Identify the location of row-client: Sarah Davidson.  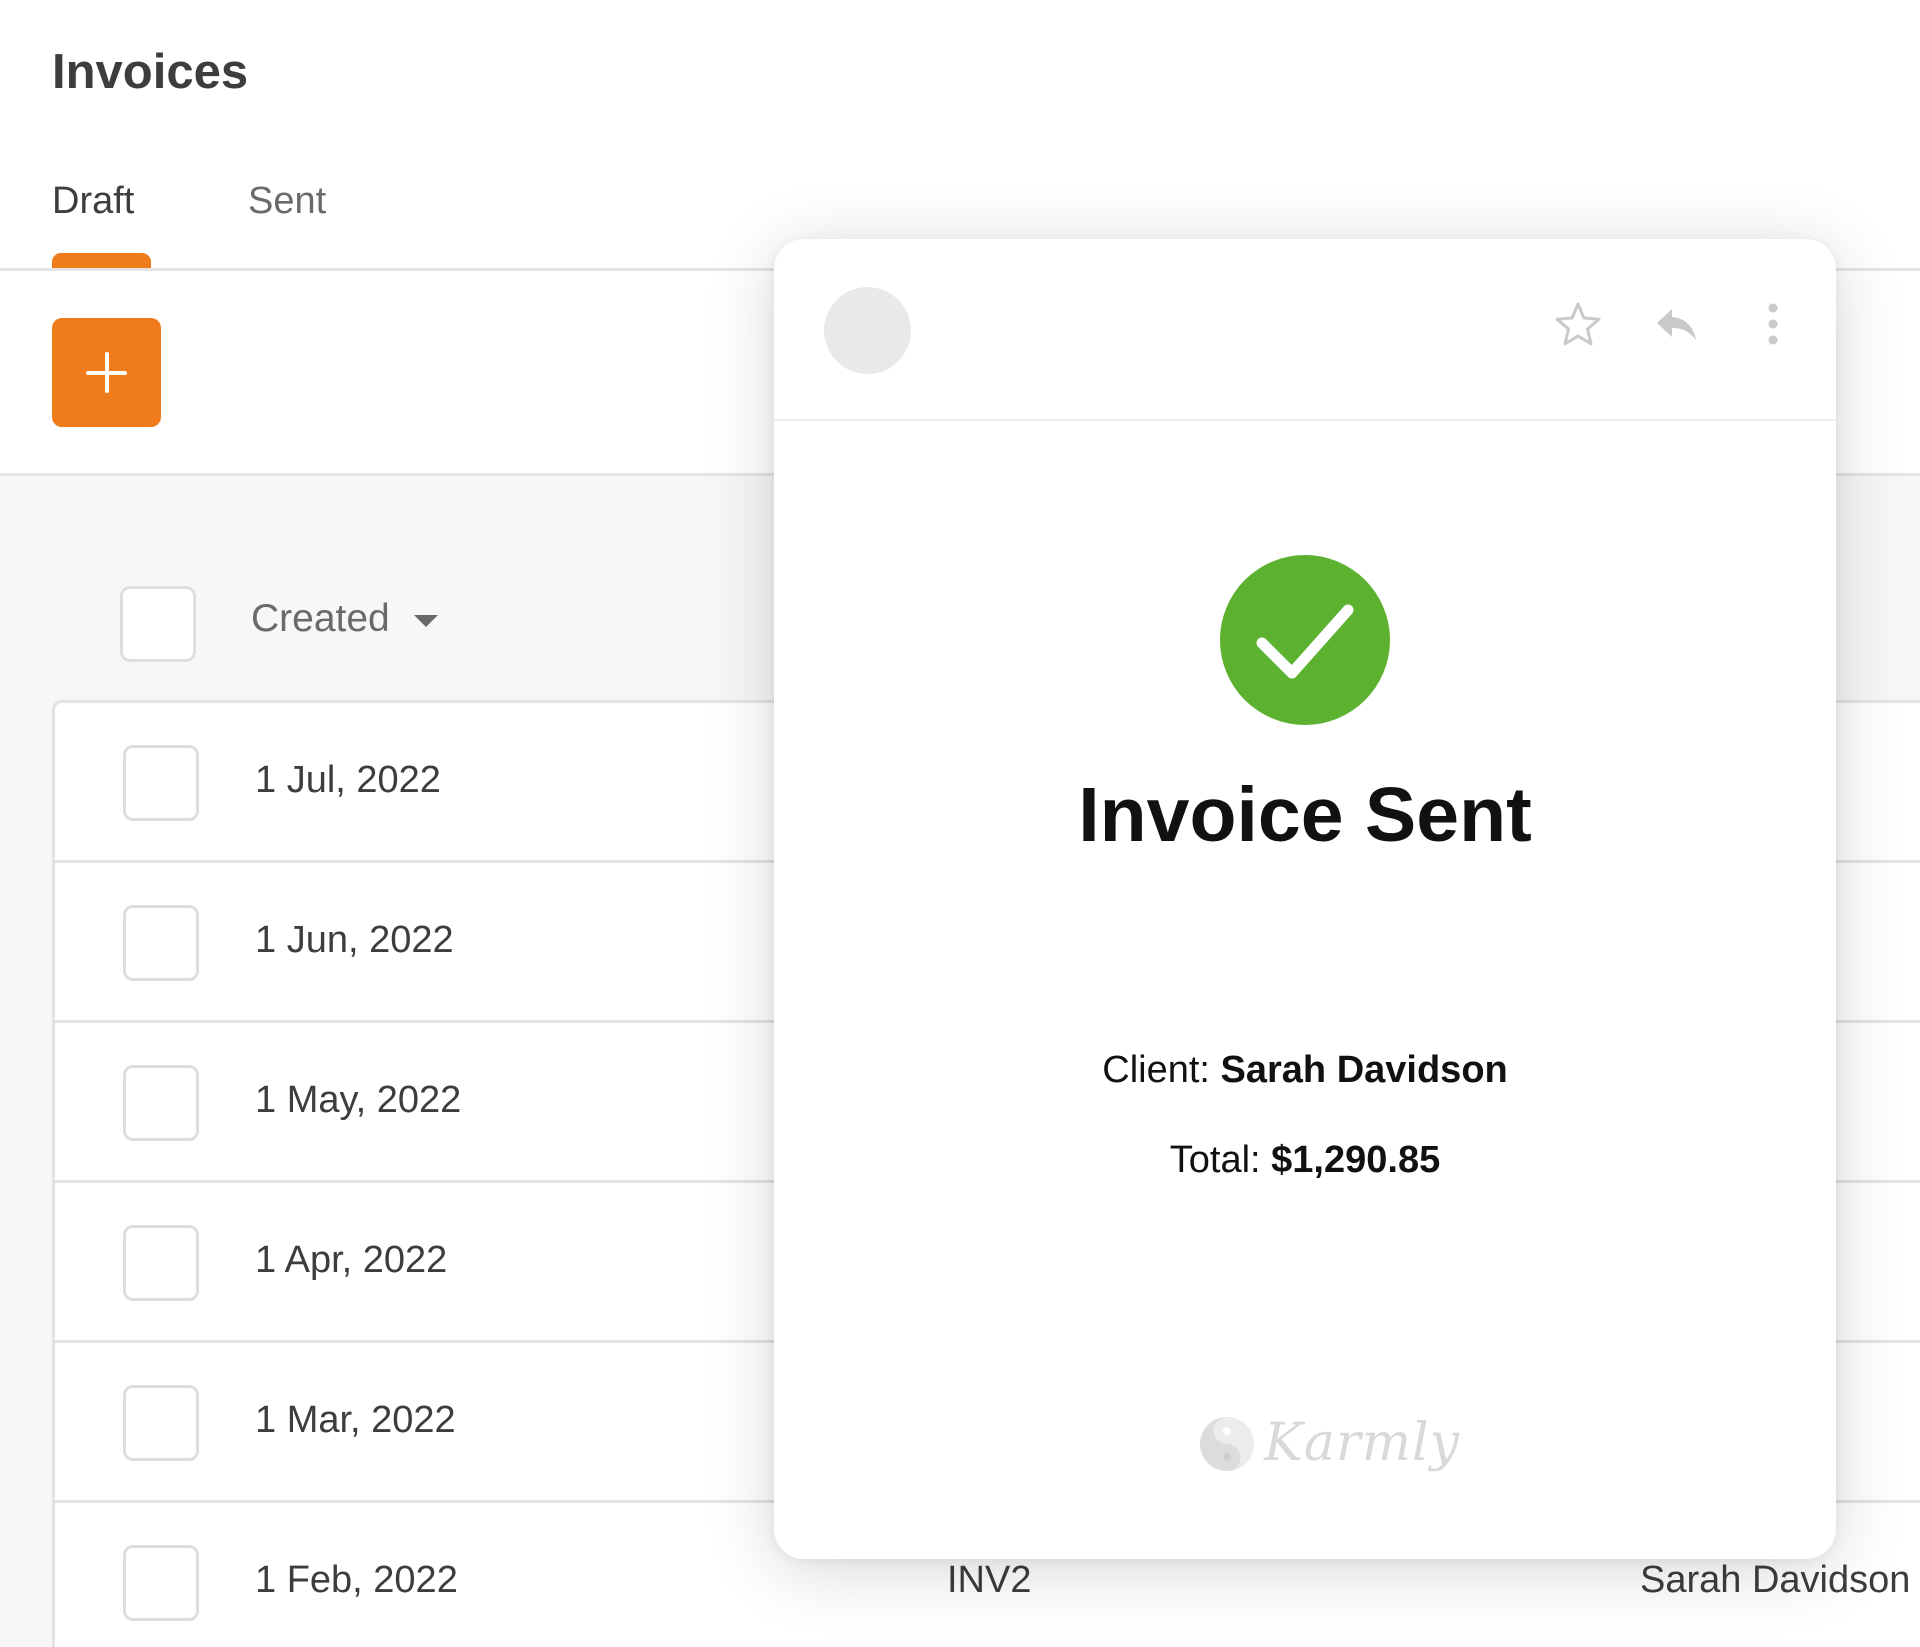
(1775, 1580).